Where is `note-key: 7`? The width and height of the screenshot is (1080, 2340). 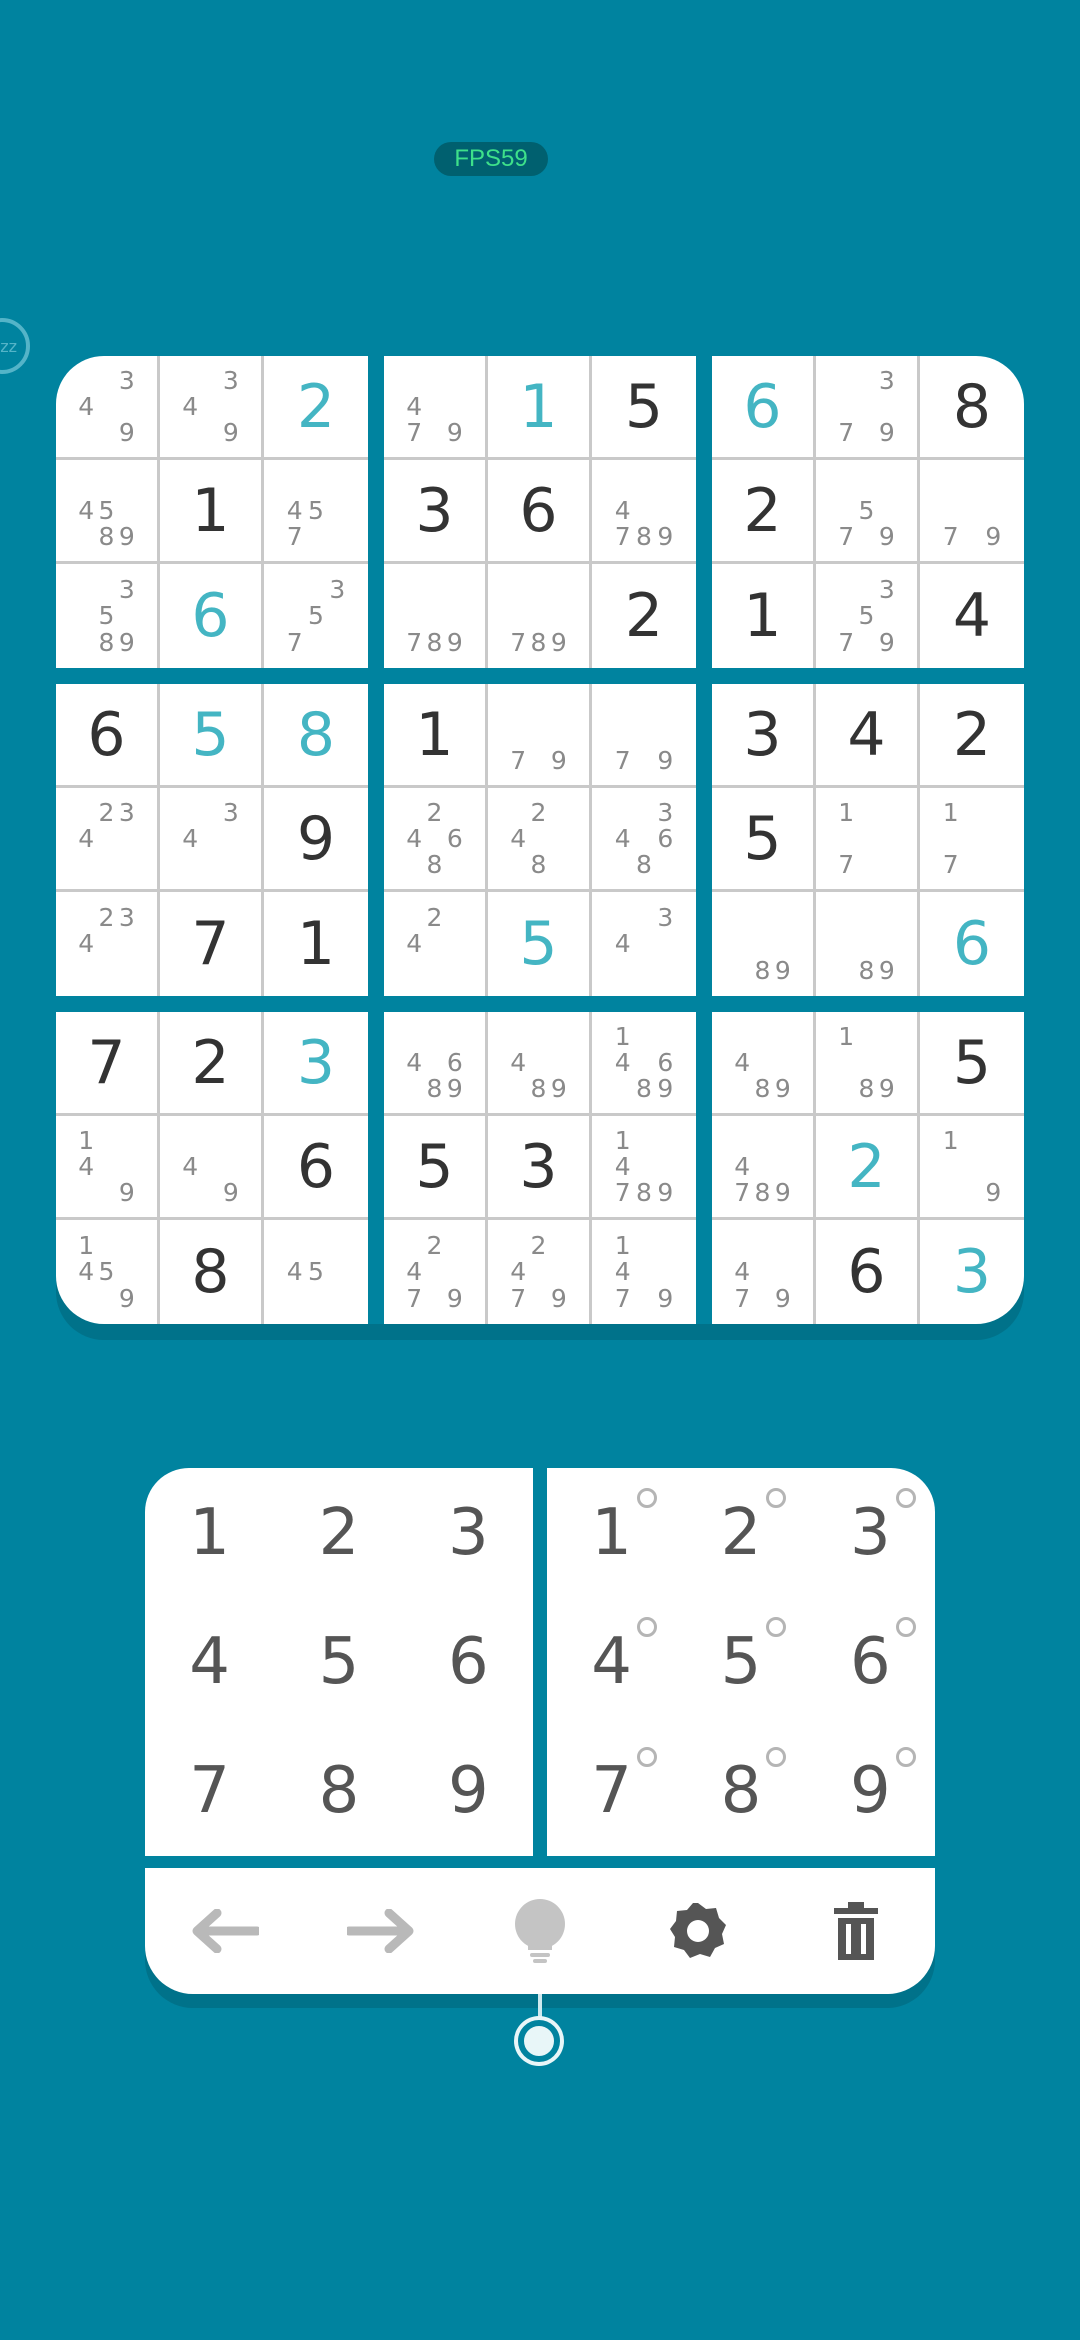 note-key: 7 is located at coordinates (611, 1791).